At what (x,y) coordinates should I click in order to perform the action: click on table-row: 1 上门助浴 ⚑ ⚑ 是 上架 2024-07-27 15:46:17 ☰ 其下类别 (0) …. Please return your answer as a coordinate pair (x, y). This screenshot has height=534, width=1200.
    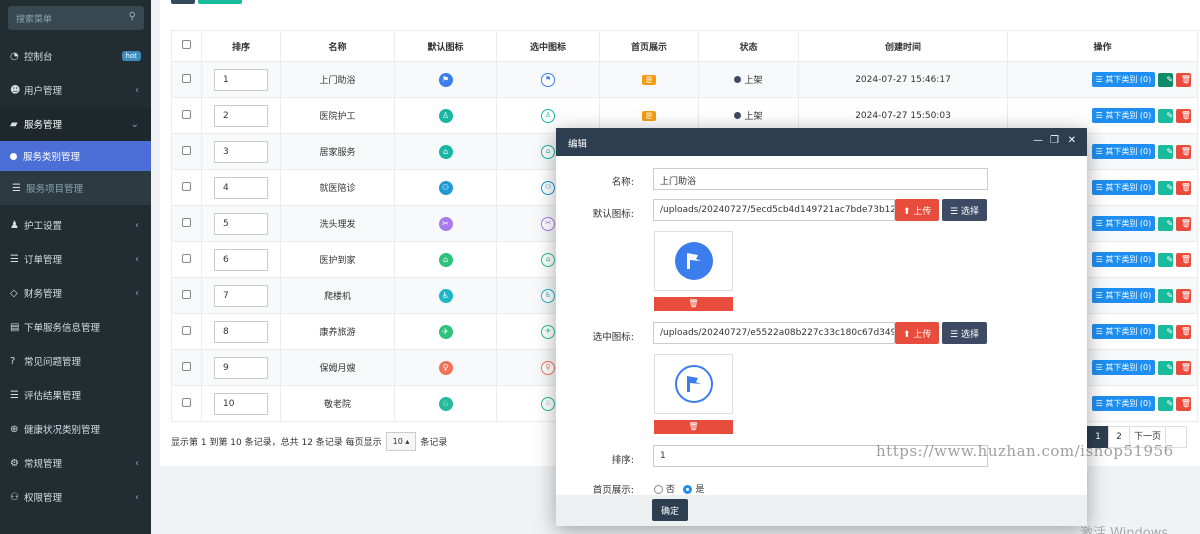
    Looking at the image, I should click on (684, 79).